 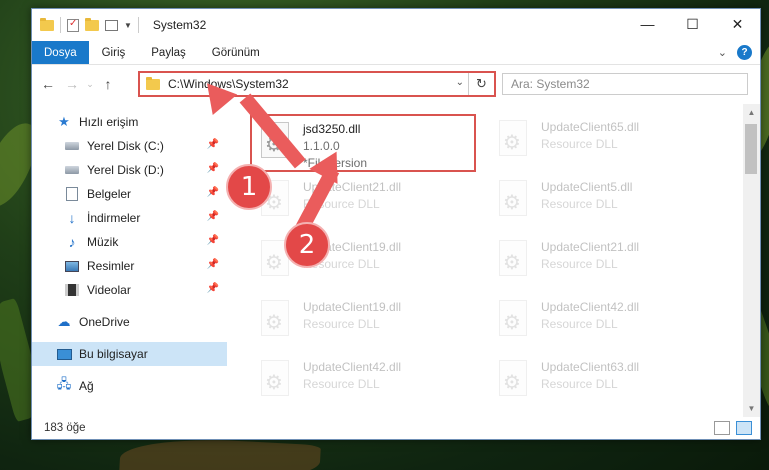 I want to click on sidebar-item-label: Yerel Disk (C:), so click(x=125, y=146).